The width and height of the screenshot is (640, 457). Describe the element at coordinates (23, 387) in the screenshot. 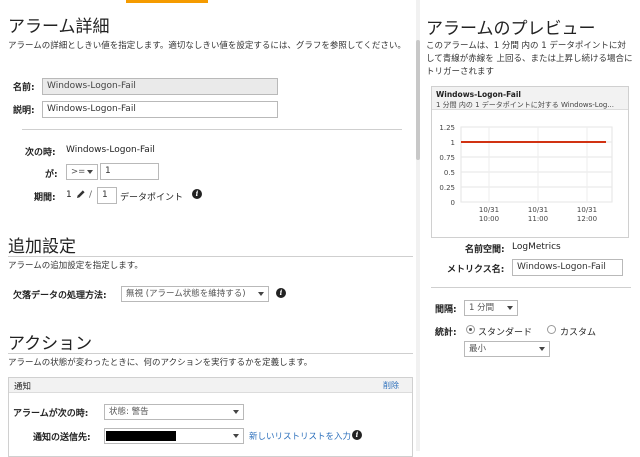

I see `notification-title: 通知` at that location.